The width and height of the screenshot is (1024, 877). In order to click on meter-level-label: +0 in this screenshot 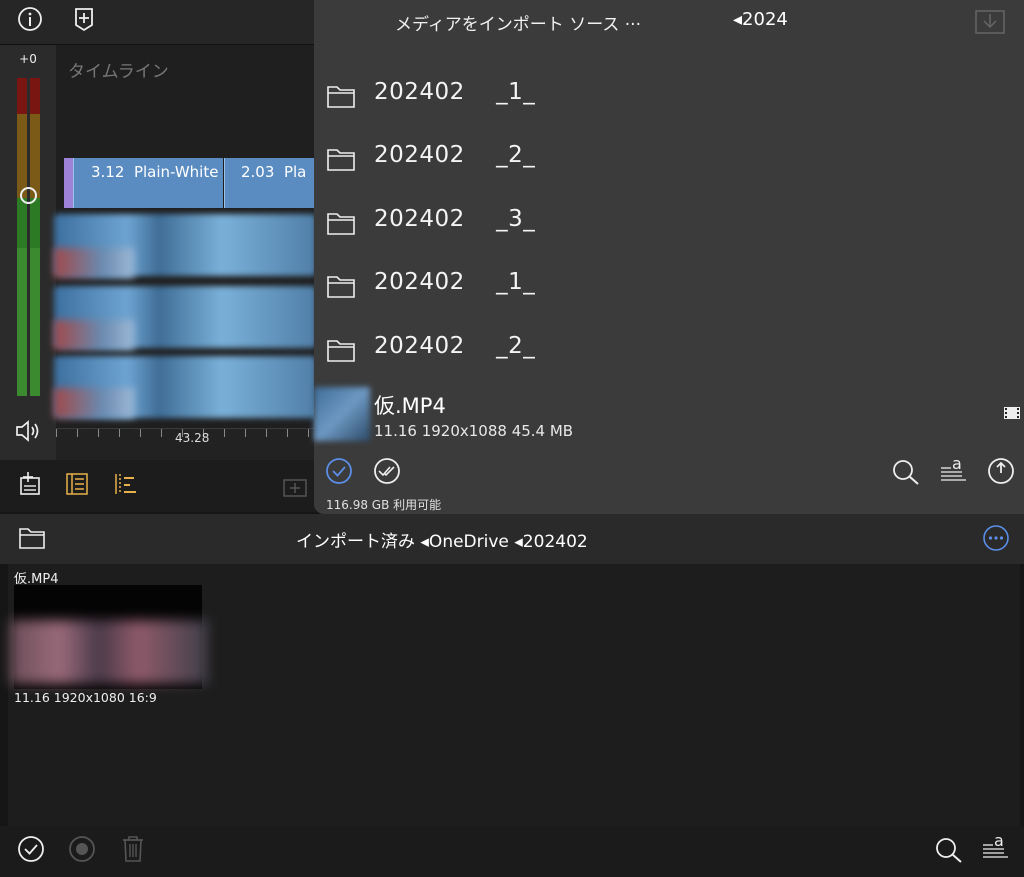, I will do `click(28, 59)`.